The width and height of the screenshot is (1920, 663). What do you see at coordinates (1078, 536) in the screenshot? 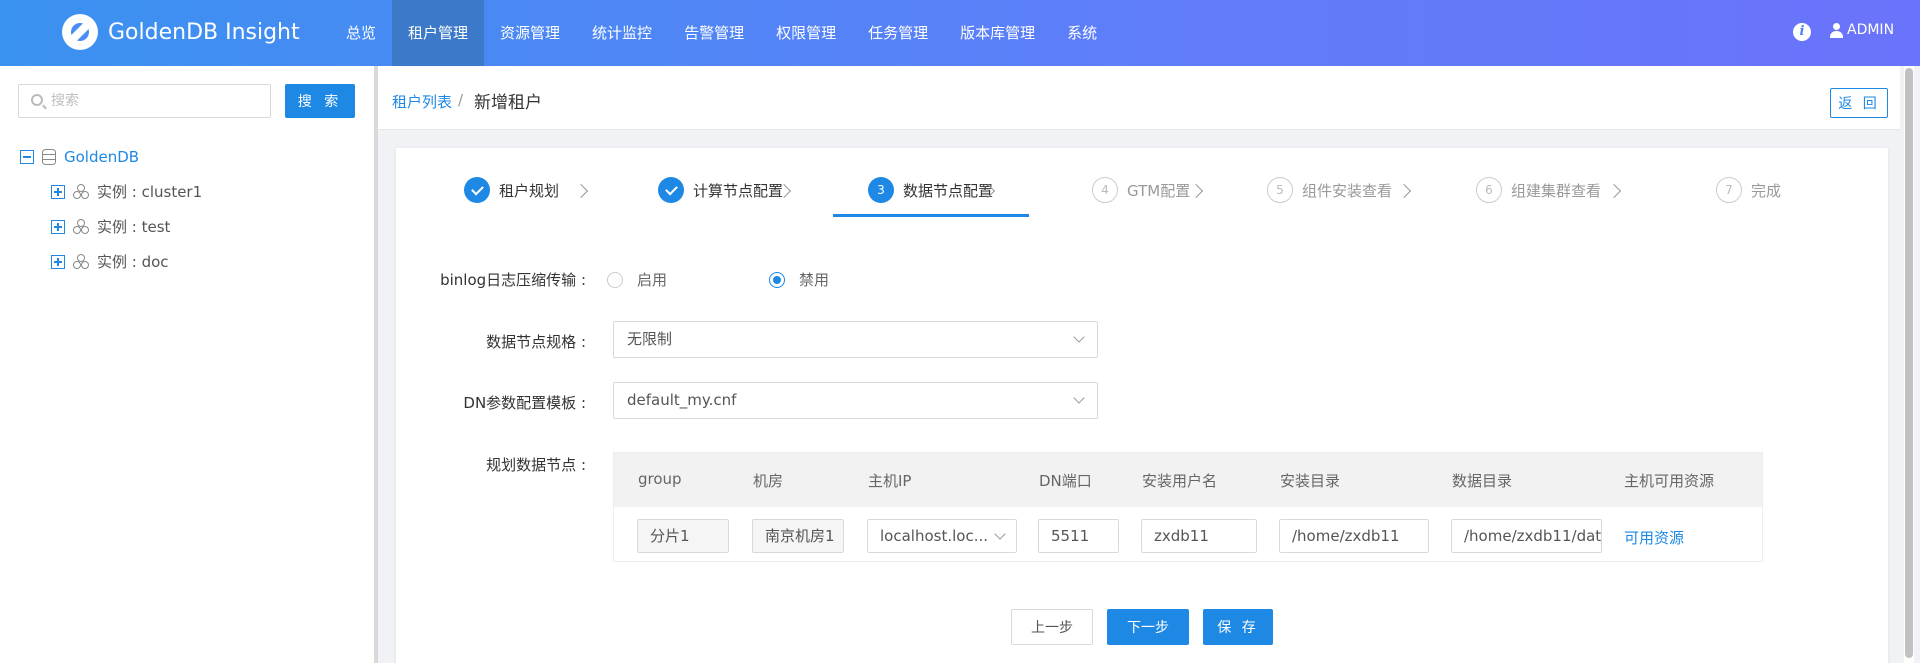
I see `dn-port-input: 5511` at bounding box center [1078, 536].